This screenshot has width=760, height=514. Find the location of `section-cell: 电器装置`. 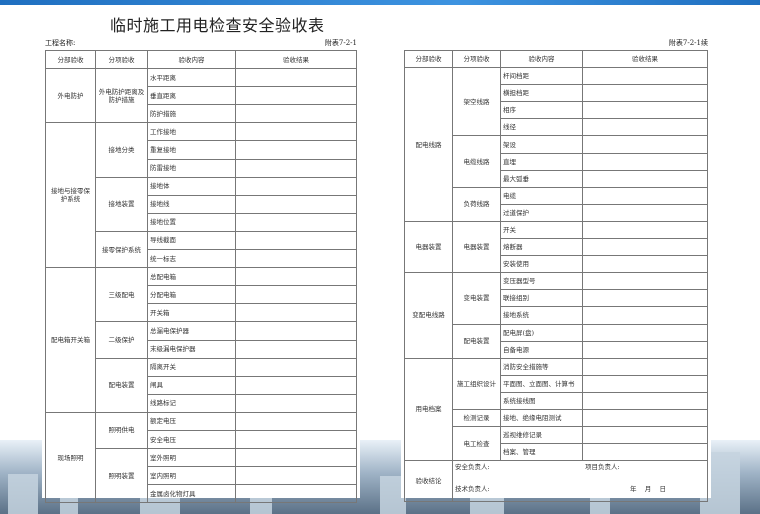

section-cell: 电器装置 is located at coordinates (428, 247).